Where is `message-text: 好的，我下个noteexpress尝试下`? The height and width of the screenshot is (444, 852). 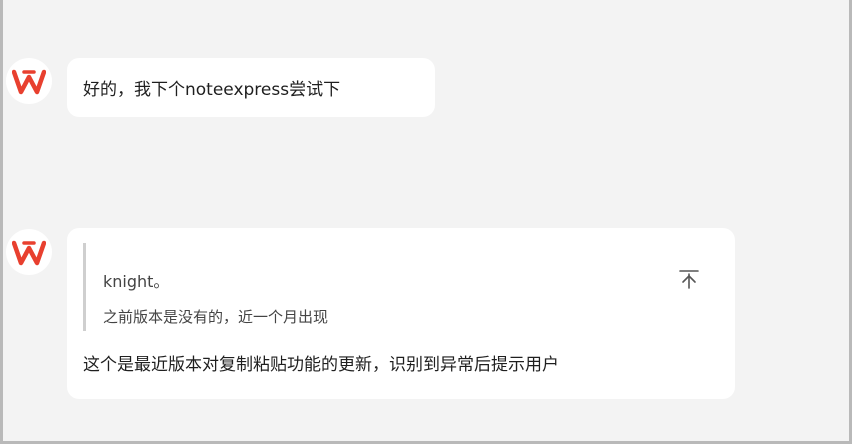
message-text: 好的，我下个noteexpress尝试下 is located at coordinates (212, 90).